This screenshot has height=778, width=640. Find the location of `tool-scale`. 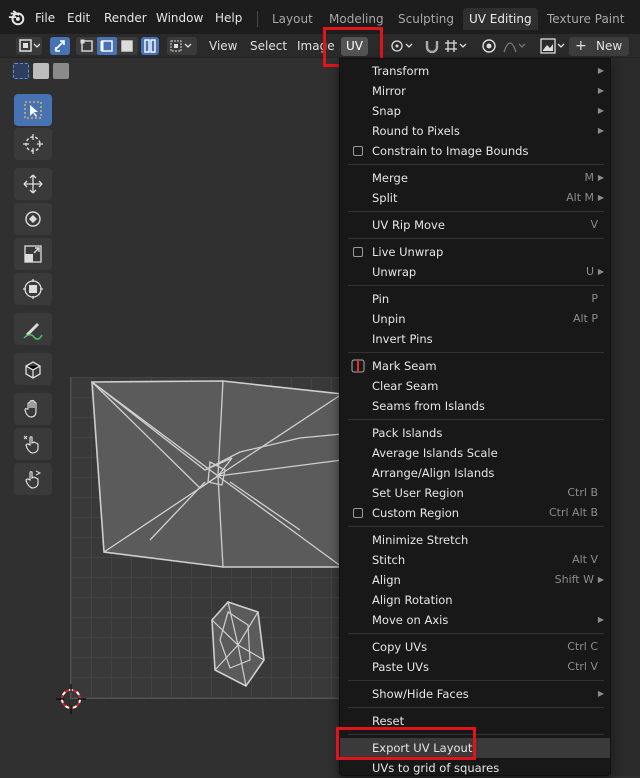

tool-scale is located at coordinates (33, 254).